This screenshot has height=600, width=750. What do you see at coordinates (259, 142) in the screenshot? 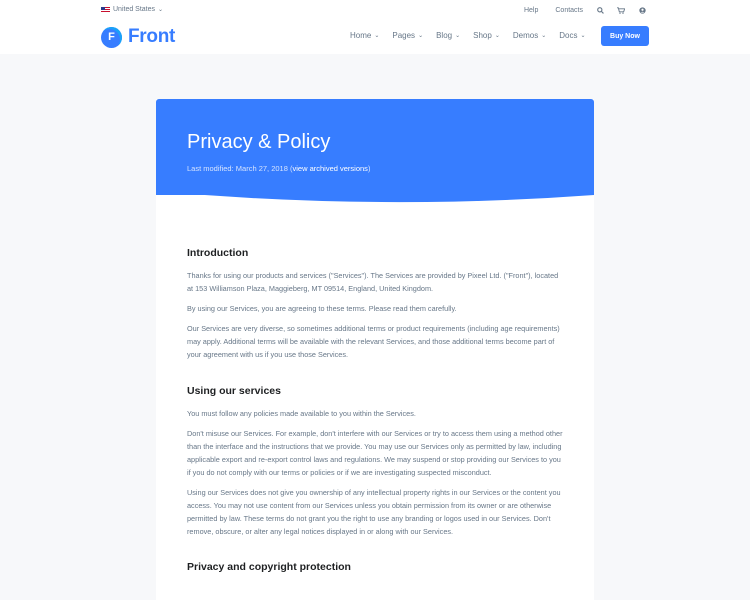
I see `page-title: Privacy & Policy` at bounding box center [259, 142].